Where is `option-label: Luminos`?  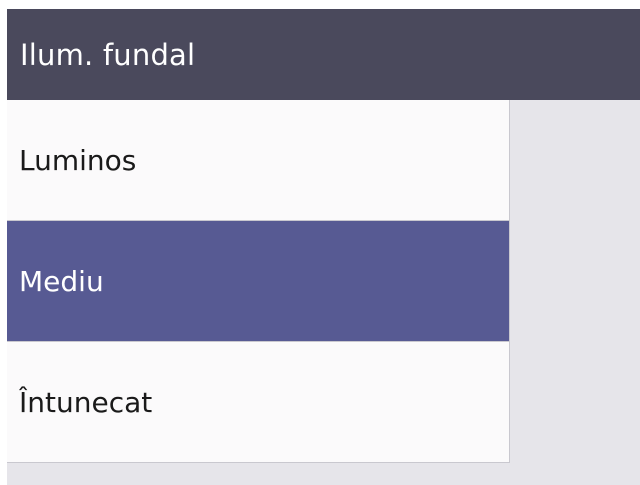
option-label: Luminos is located at coordinates (78, 160).